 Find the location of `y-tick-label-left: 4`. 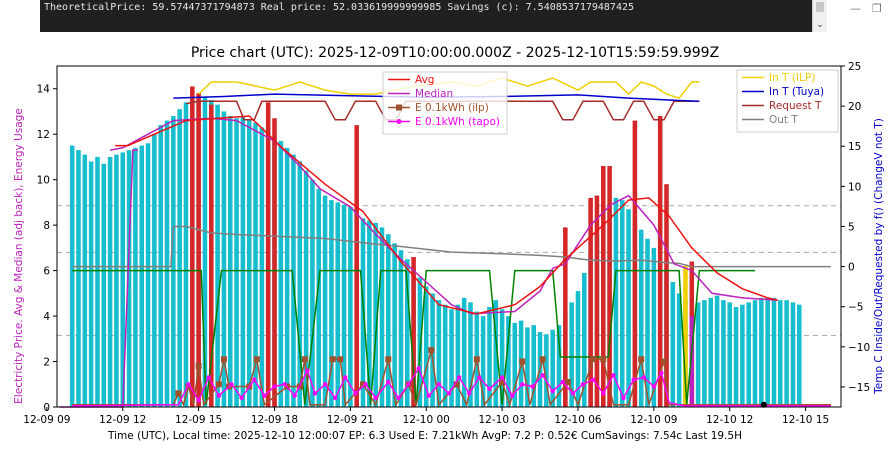

y-tick-label-left: 4 is located at coordinates (46, 317).